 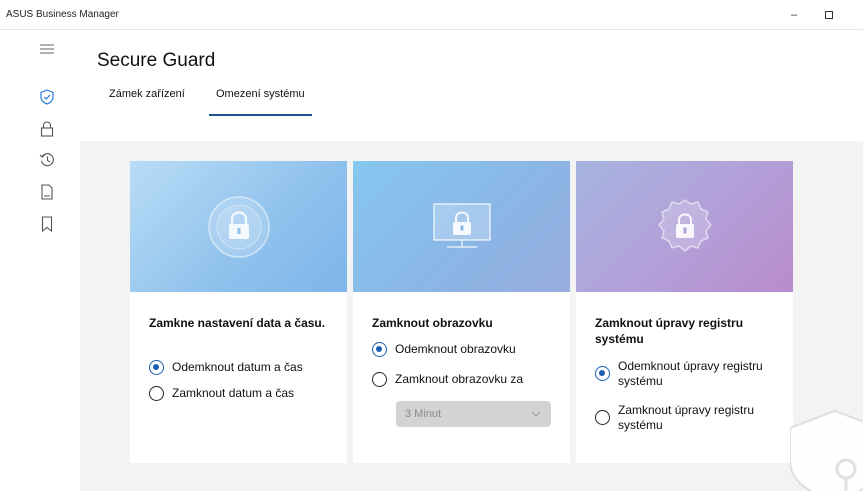 I want to click on date-time-lock-illustration, so click(x=238, y=226).